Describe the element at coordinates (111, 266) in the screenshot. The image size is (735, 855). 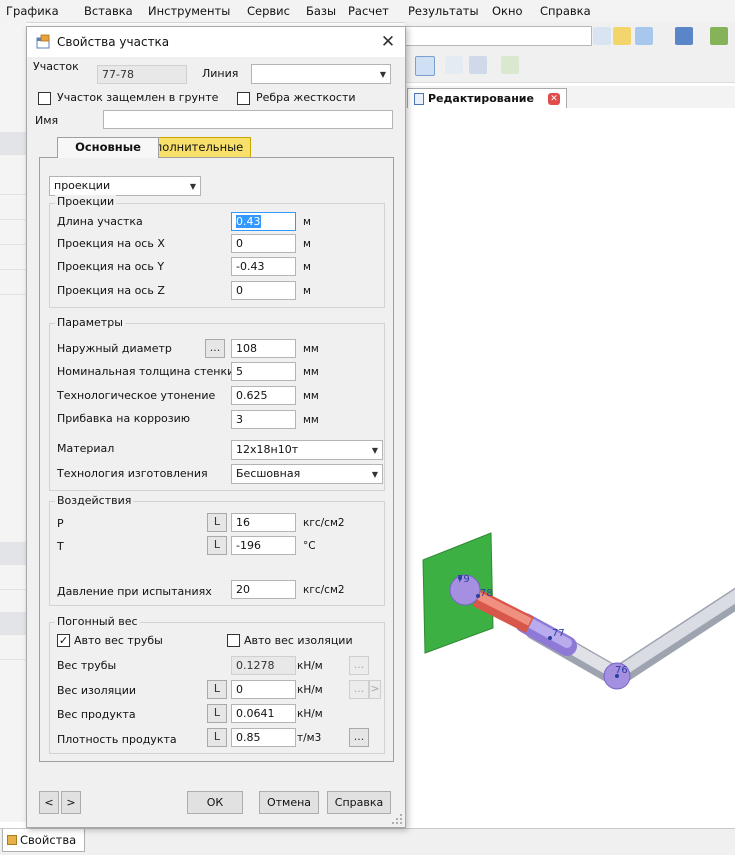
I see `proj-y-label: Проекция на ось Y` at that location.